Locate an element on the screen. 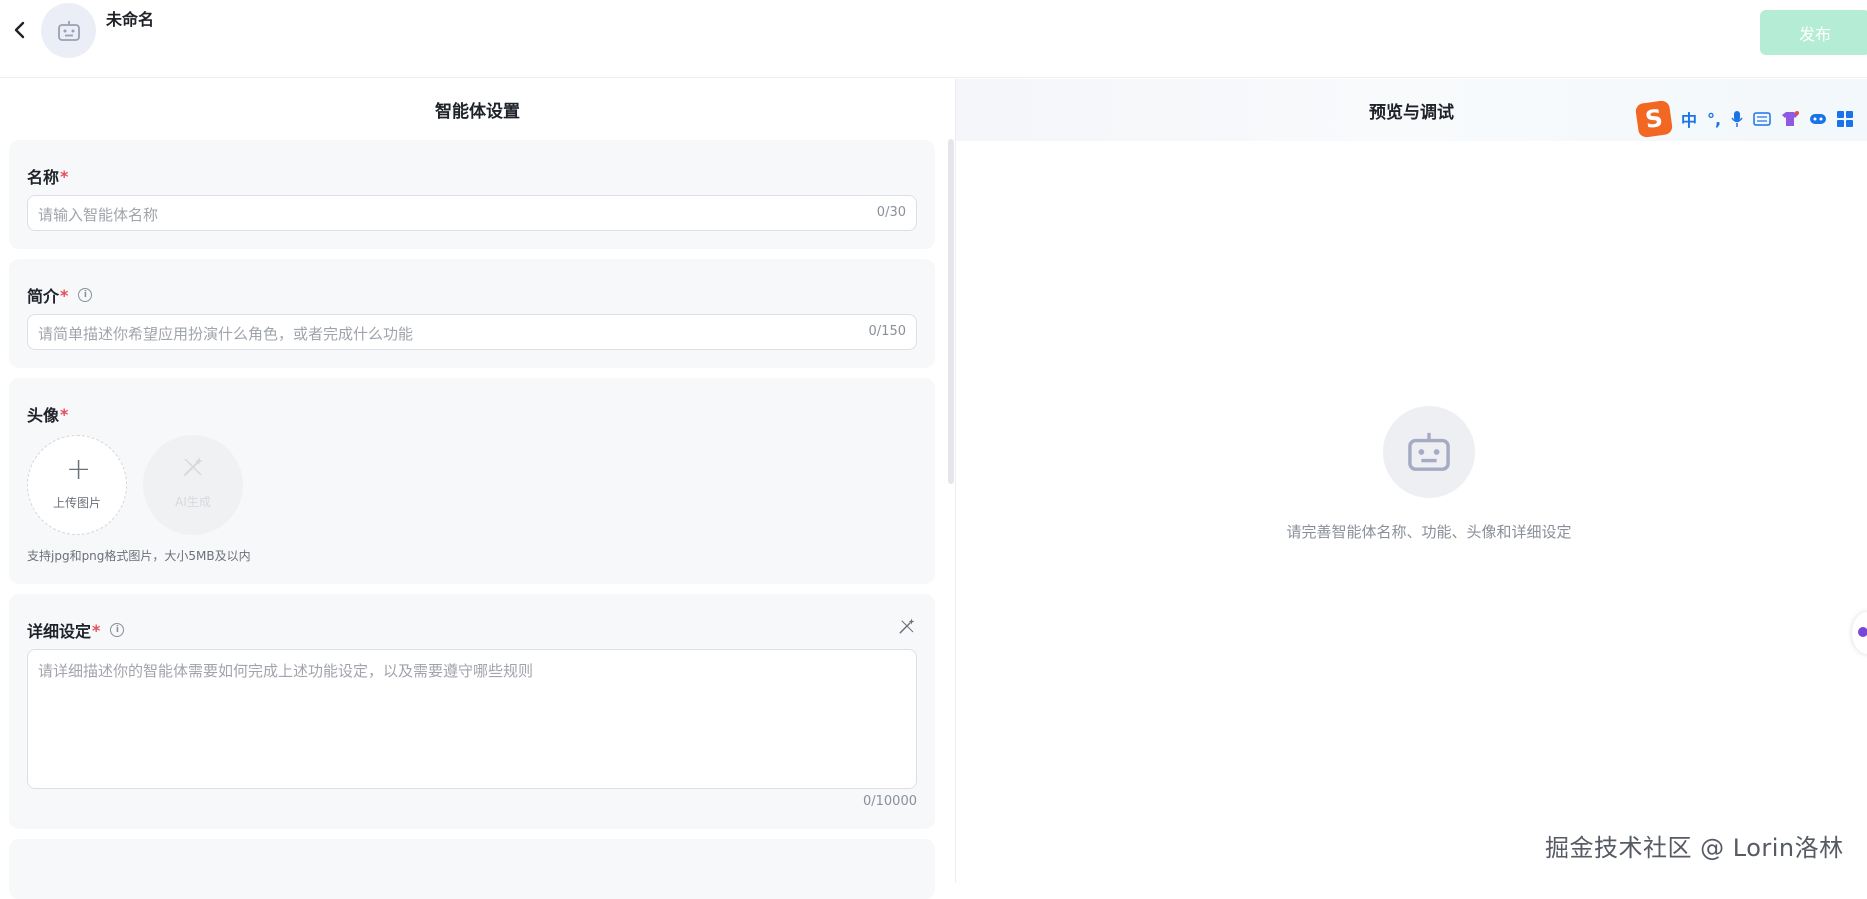 Image resolution: width=1867 pixels, height=899 pixels. name-label: 名称 * is located at coordinates (48, 177).